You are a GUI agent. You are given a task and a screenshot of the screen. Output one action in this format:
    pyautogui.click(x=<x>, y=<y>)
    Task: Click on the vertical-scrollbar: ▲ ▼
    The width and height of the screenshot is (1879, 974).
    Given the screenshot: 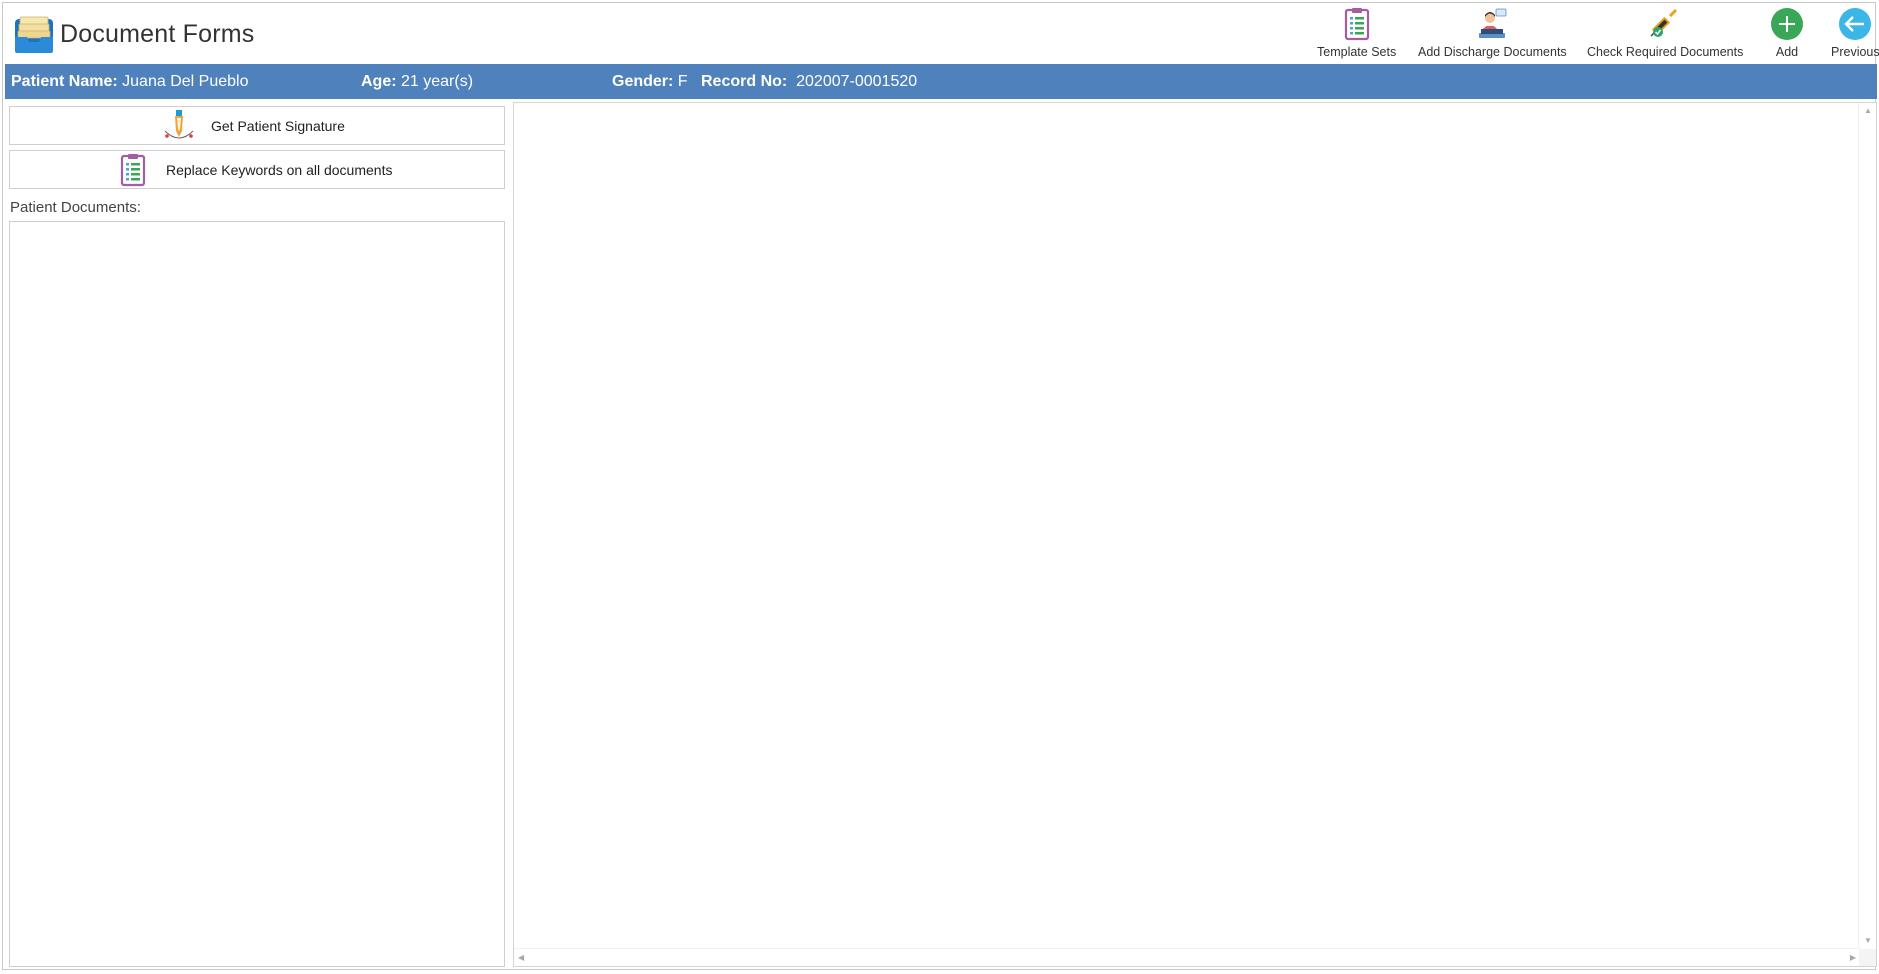 What is the action you would take?
    pyautogui.click(x=1867, y=526)
    